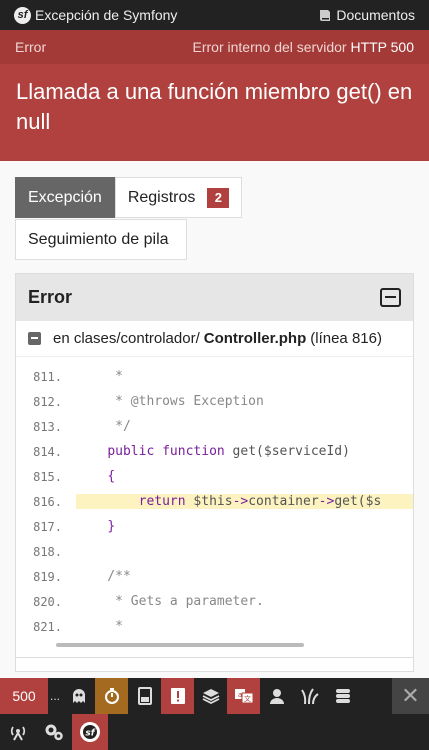 The height and width of the screenshot is (750, 429). Describe the element at coordinates (342, 696) in the screenshot. I see `database-icon` at that location.